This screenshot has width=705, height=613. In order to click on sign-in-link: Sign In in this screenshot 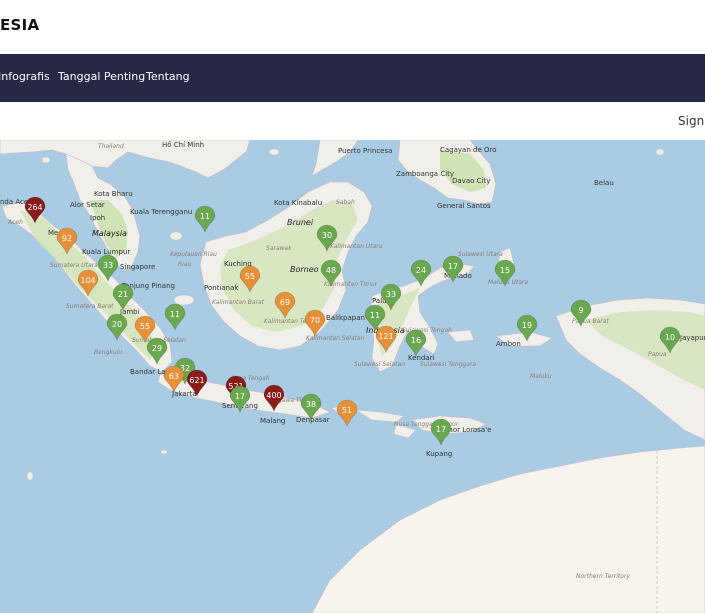, I will do `click(691, 121)`.